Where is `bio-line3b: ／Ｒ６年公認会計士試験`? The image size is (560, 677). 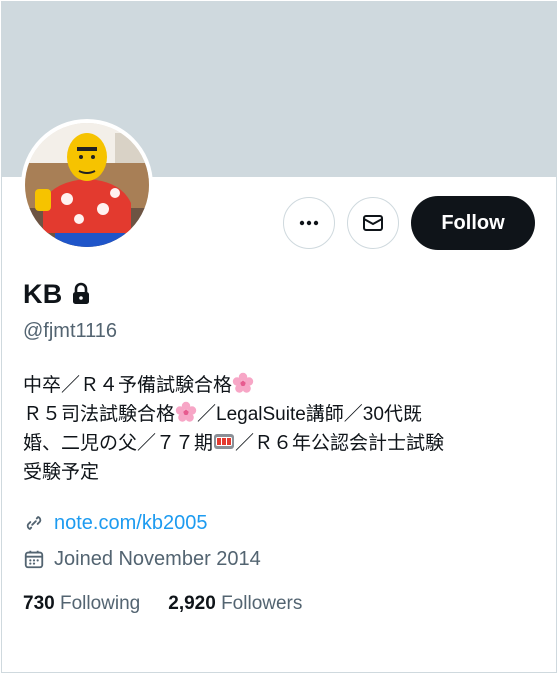 bio-line3b: ／Ｒ６年公認会計士試験 is located at coordinates (340, 443).